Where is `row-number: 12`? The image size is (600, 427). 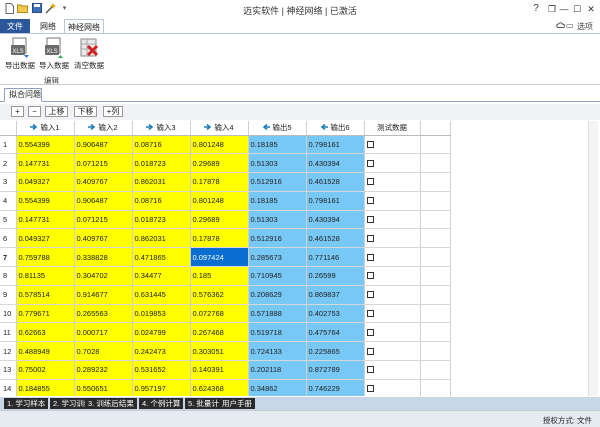 row-number: 12 is located at coordinates (8, 351).